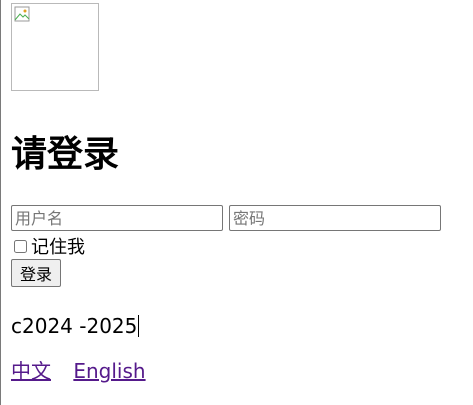  Describe the element at coordinates (31, 371) in the screenshot. I see `language-link-zh: 中文` at that location.